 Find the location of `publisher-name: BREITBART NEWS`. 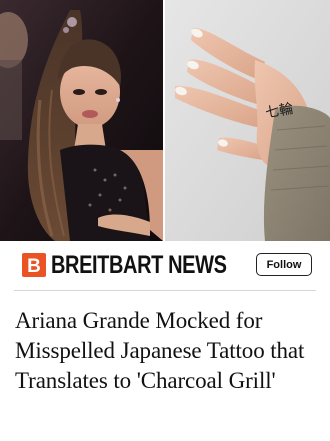

publisher-name: BREITBART NEWS is located at coordinates (139, 265).